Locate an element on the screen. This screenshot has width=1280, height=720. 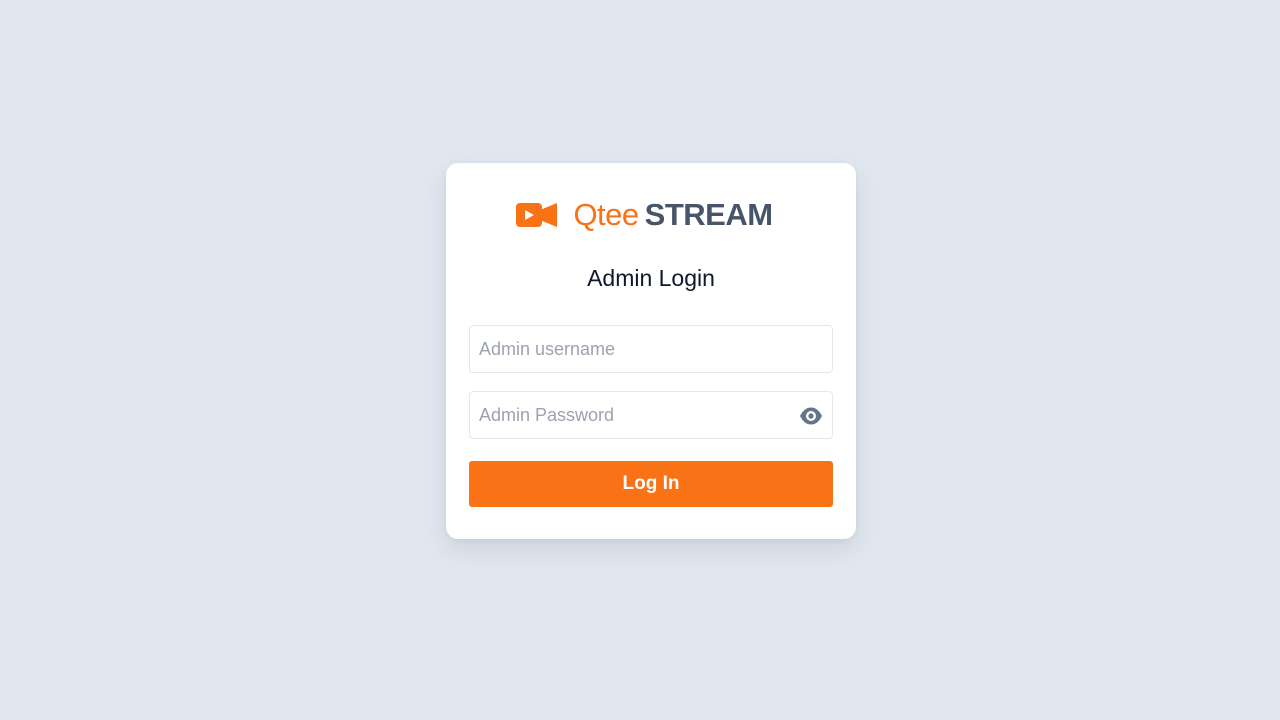
brand-name-part1: Qtee is located at coordinates (606, 214).